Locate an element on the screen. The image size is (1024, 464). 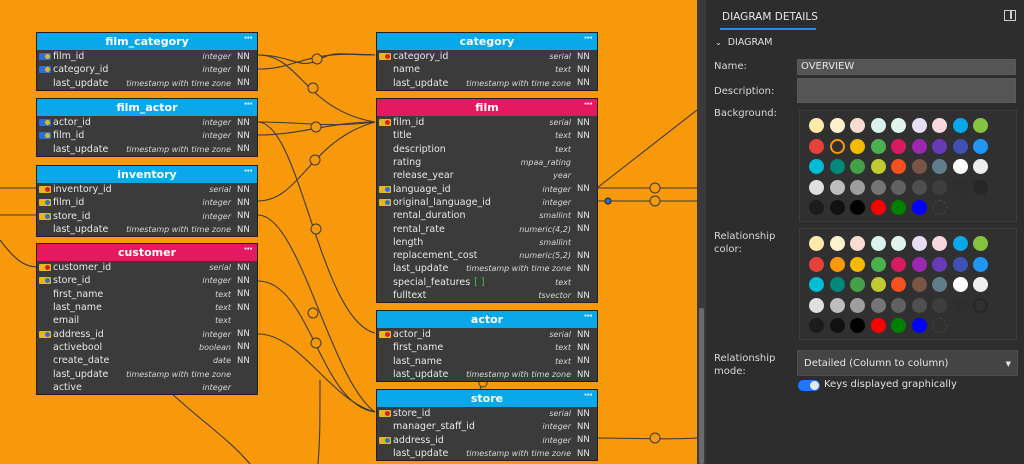
column-row: rental_duration smallint NN is located at coordinates (487, 215).